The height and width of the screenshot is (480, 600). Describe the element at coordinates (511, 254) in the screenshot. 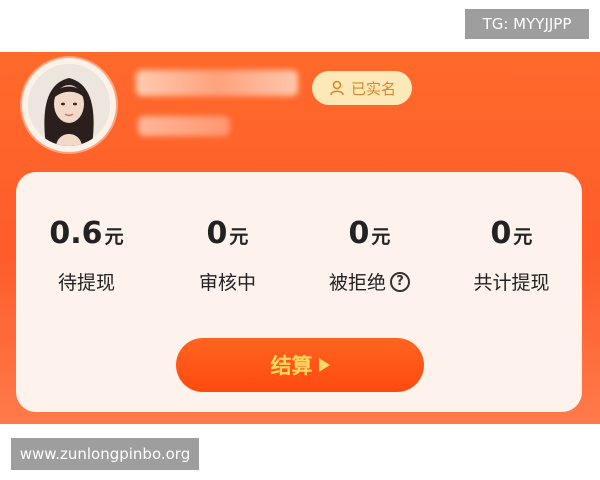

I see `stat-total-withdrawn: 0元 共计提现` at that location.